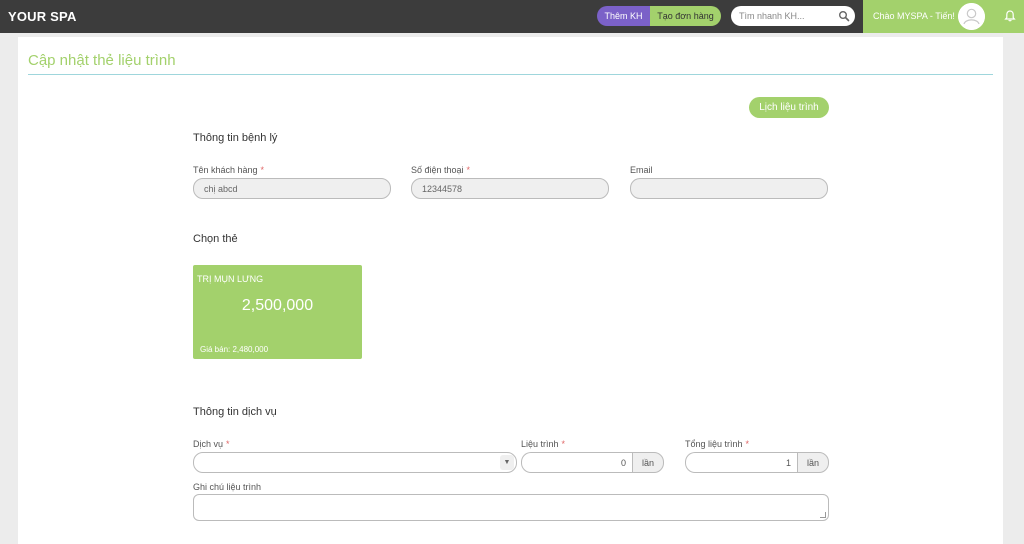 The width and height of the screenshot is (1024, 544). What do you see at coordinates (648, 462) in the screenshot?
I see `sessions-unit: lần` at bounding box center [648, 462].